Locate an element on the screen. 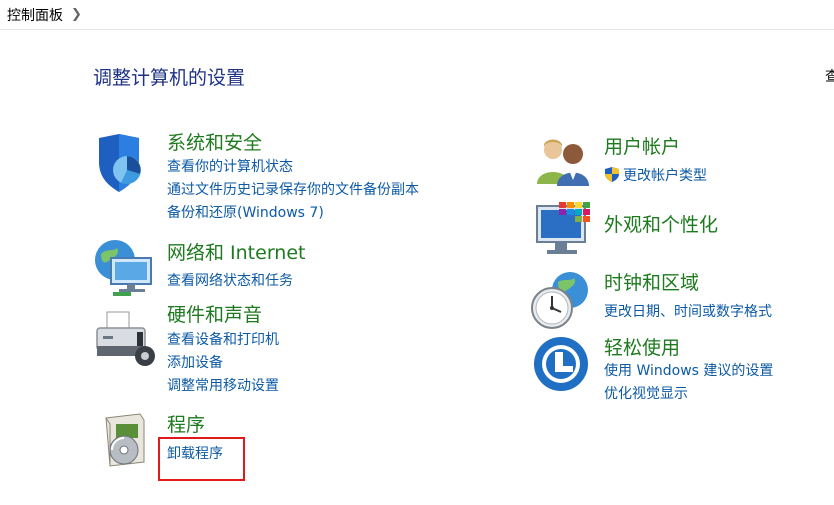  category-title-programs: 程序 is located at coordinates (186, 423).